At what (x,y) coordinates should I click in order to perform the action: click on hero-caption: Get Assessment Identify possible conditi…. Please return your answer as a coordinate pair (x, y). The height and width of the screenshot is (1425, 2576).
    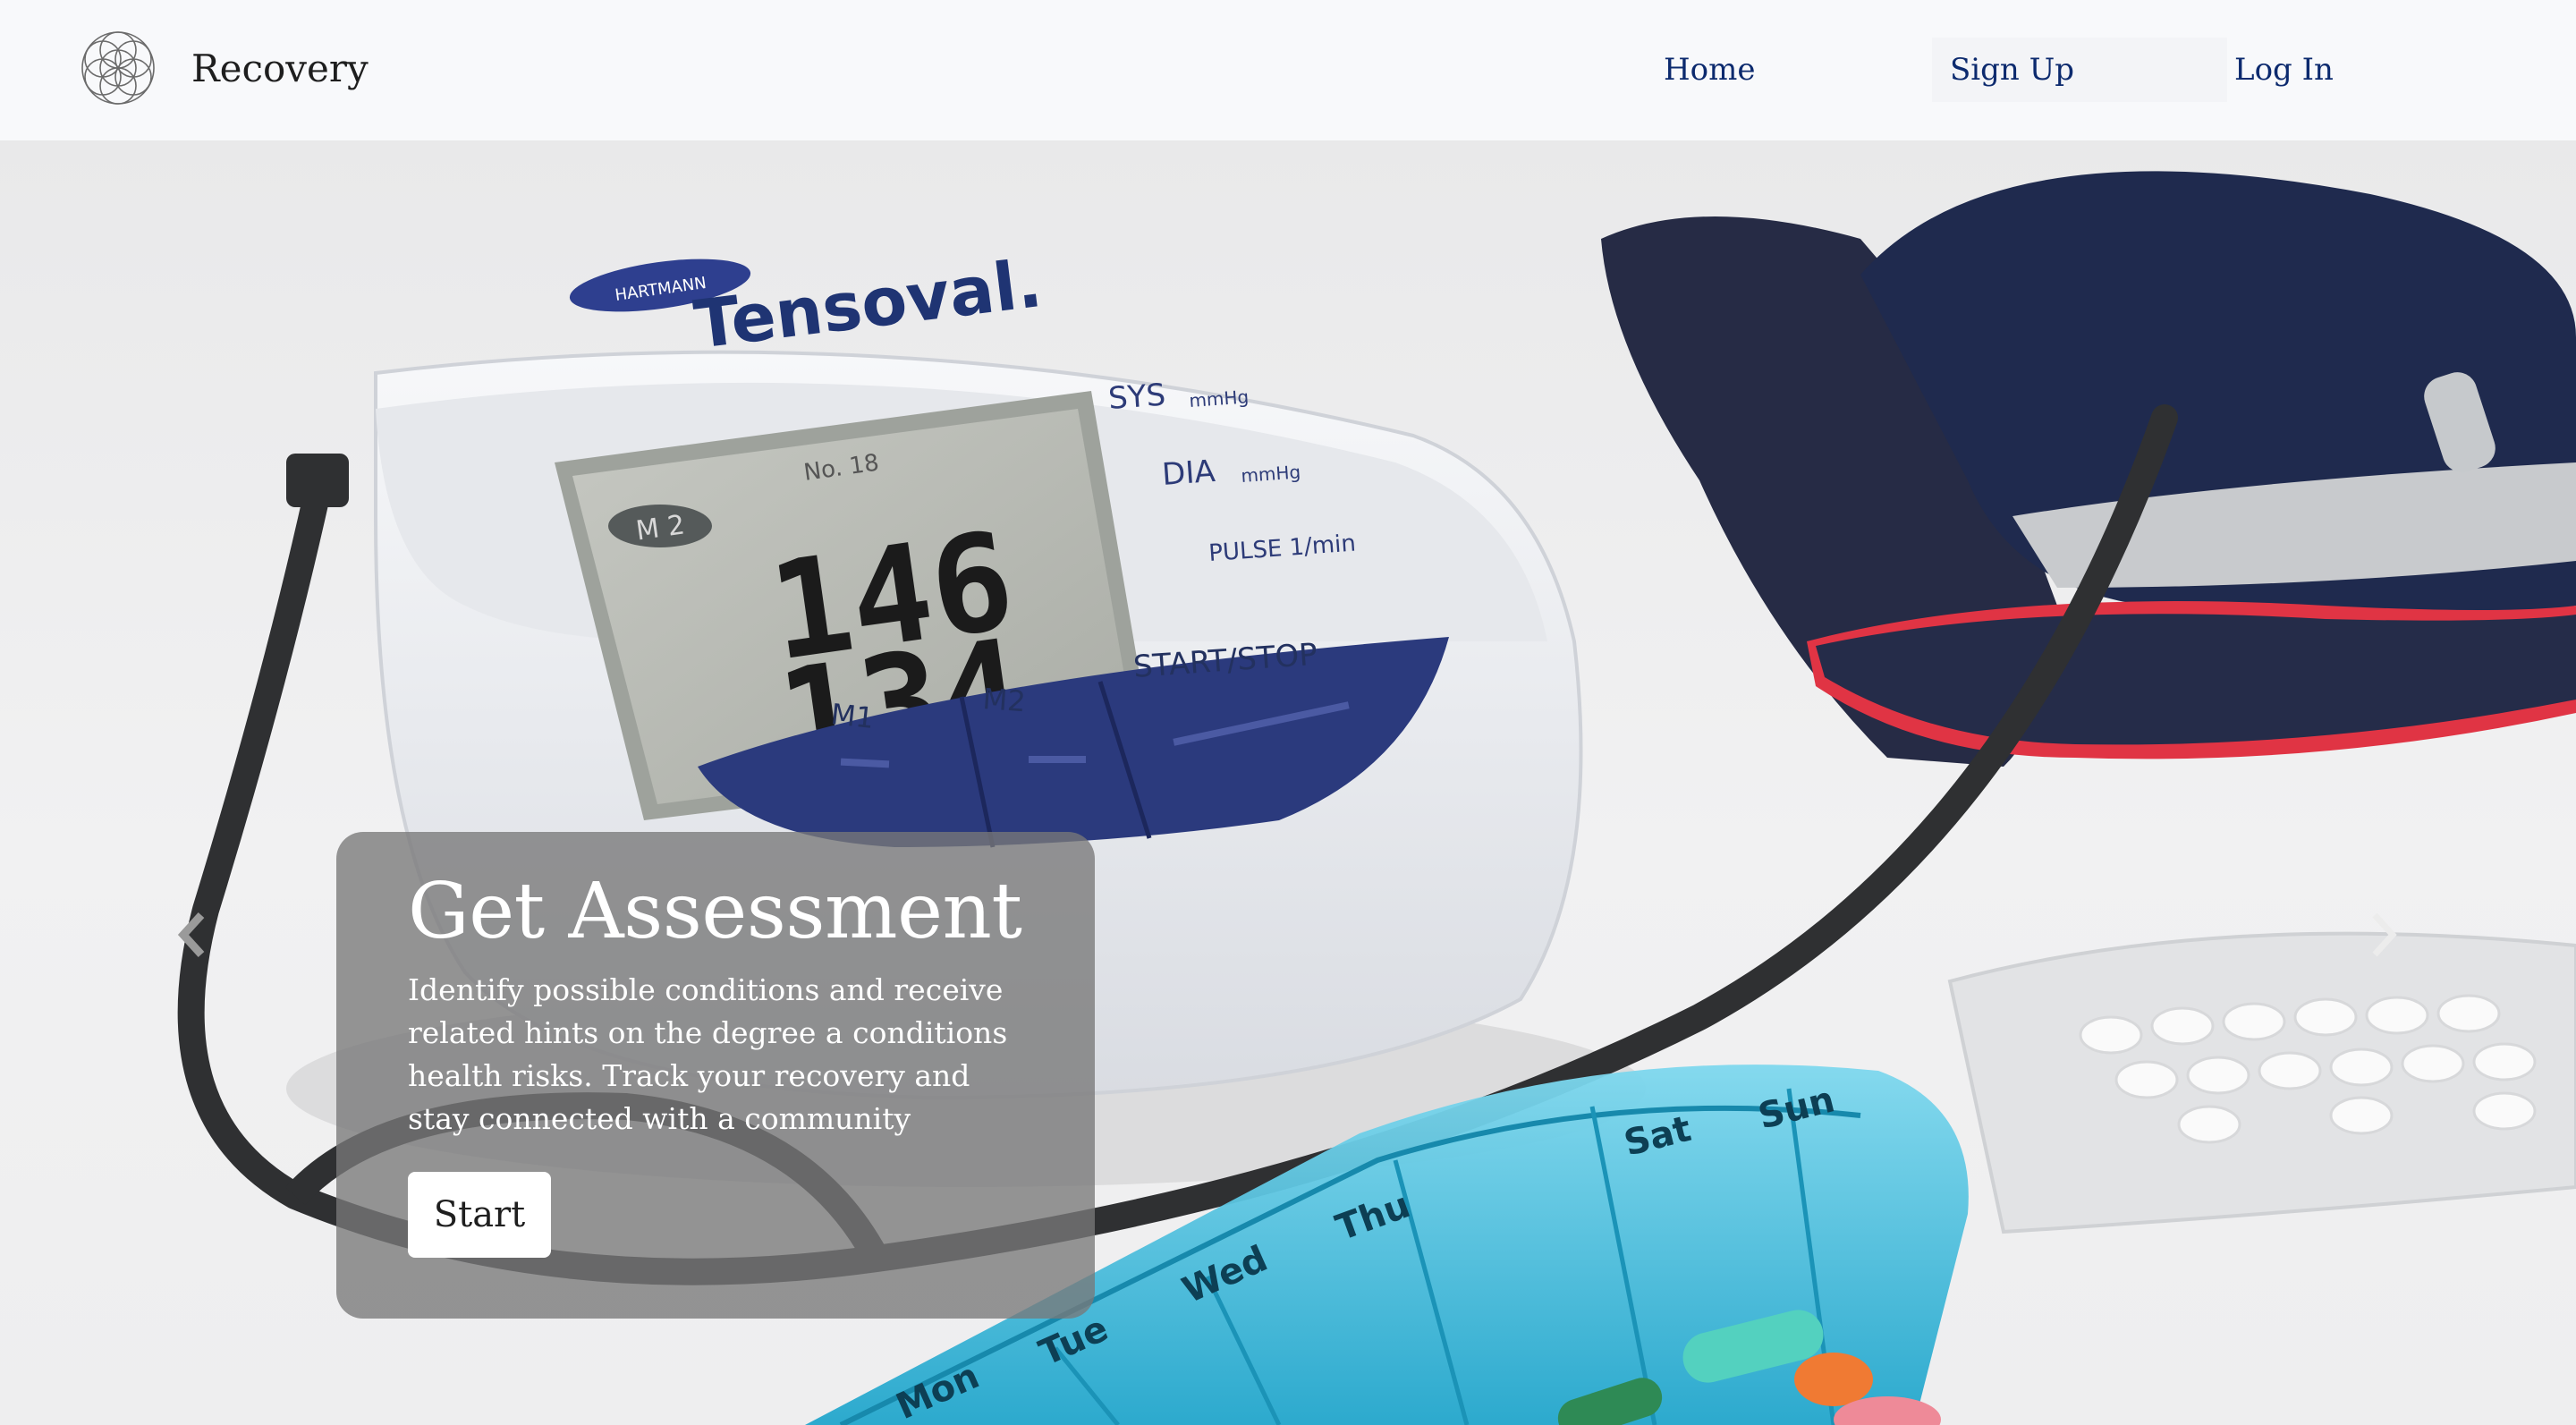
    Looking at the image, I should click on (715, 1075).